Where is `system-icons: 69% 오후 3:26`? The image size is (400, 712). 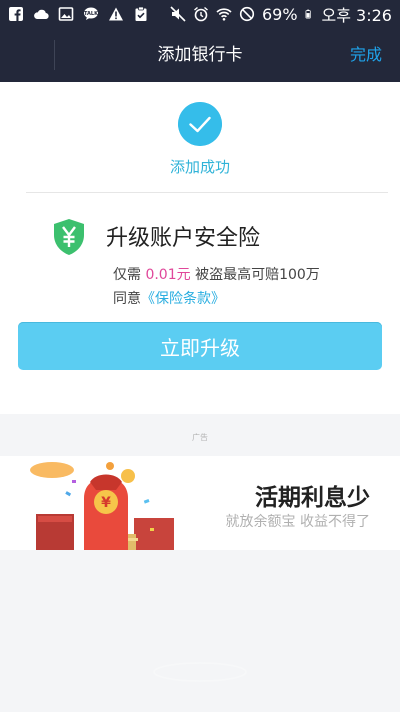
system-icons: 69% 오후 3:26 is located at coordinates (281, 14).